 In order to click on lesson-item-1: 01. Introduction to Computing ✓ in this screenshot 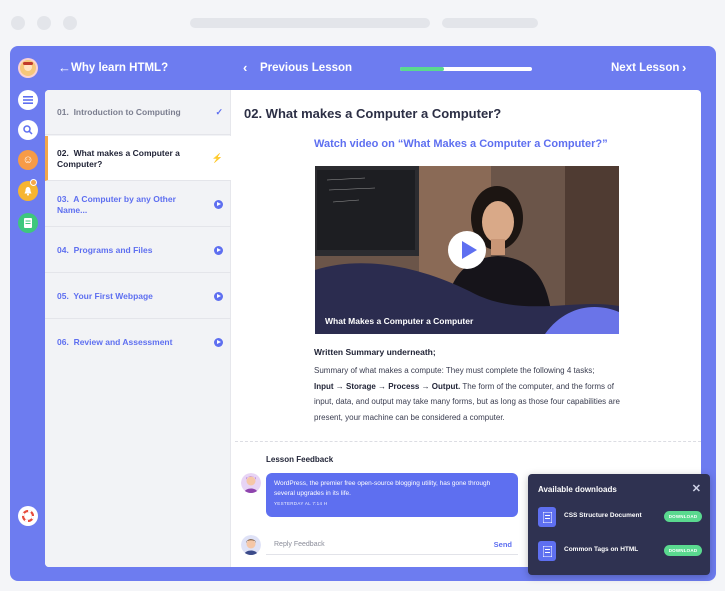, I will do `click(138, 112)`.